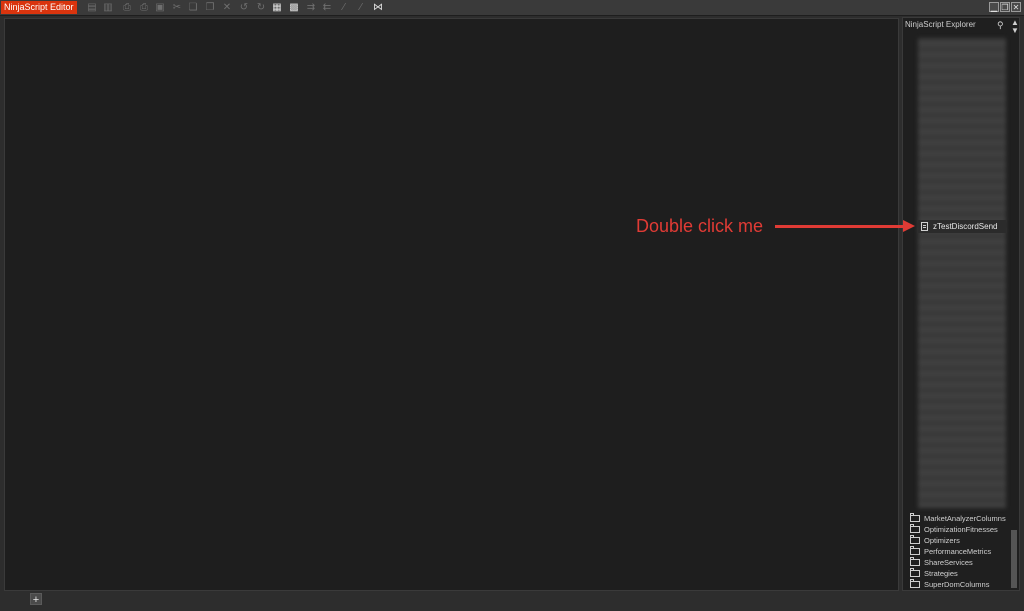  Describe the element at coordinates (941, 573) in the screenshot. I see `folder-label: Strategies` at that location.